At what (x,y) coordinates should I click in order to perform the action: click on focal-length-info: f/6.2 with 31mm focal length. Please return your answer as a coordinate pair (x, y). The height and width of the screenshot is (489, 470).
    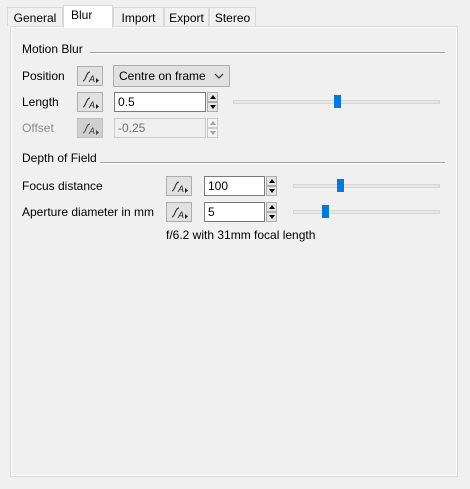
    Looking at the image, I should click on (241, 235).